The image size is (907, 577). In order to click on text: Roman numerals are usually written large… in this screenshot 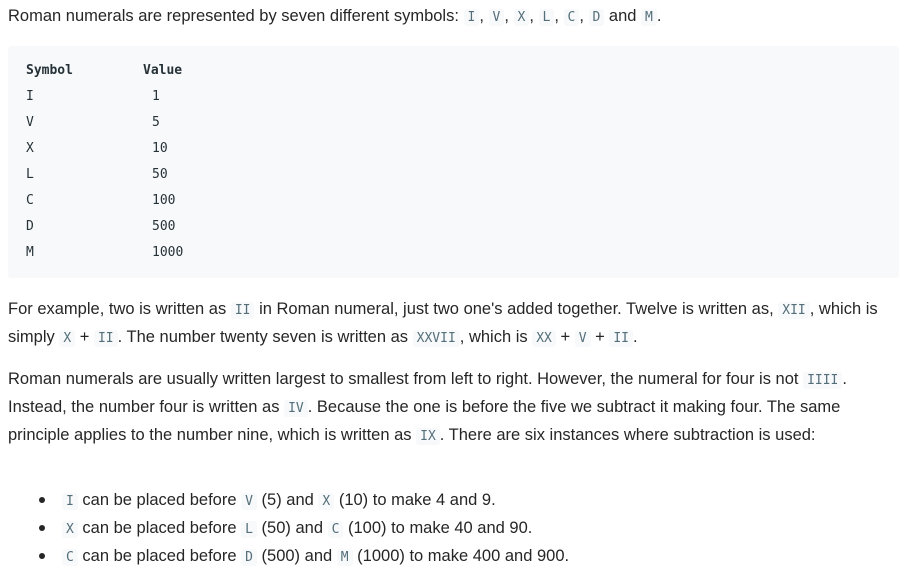, I will do `click(406, 379)`.